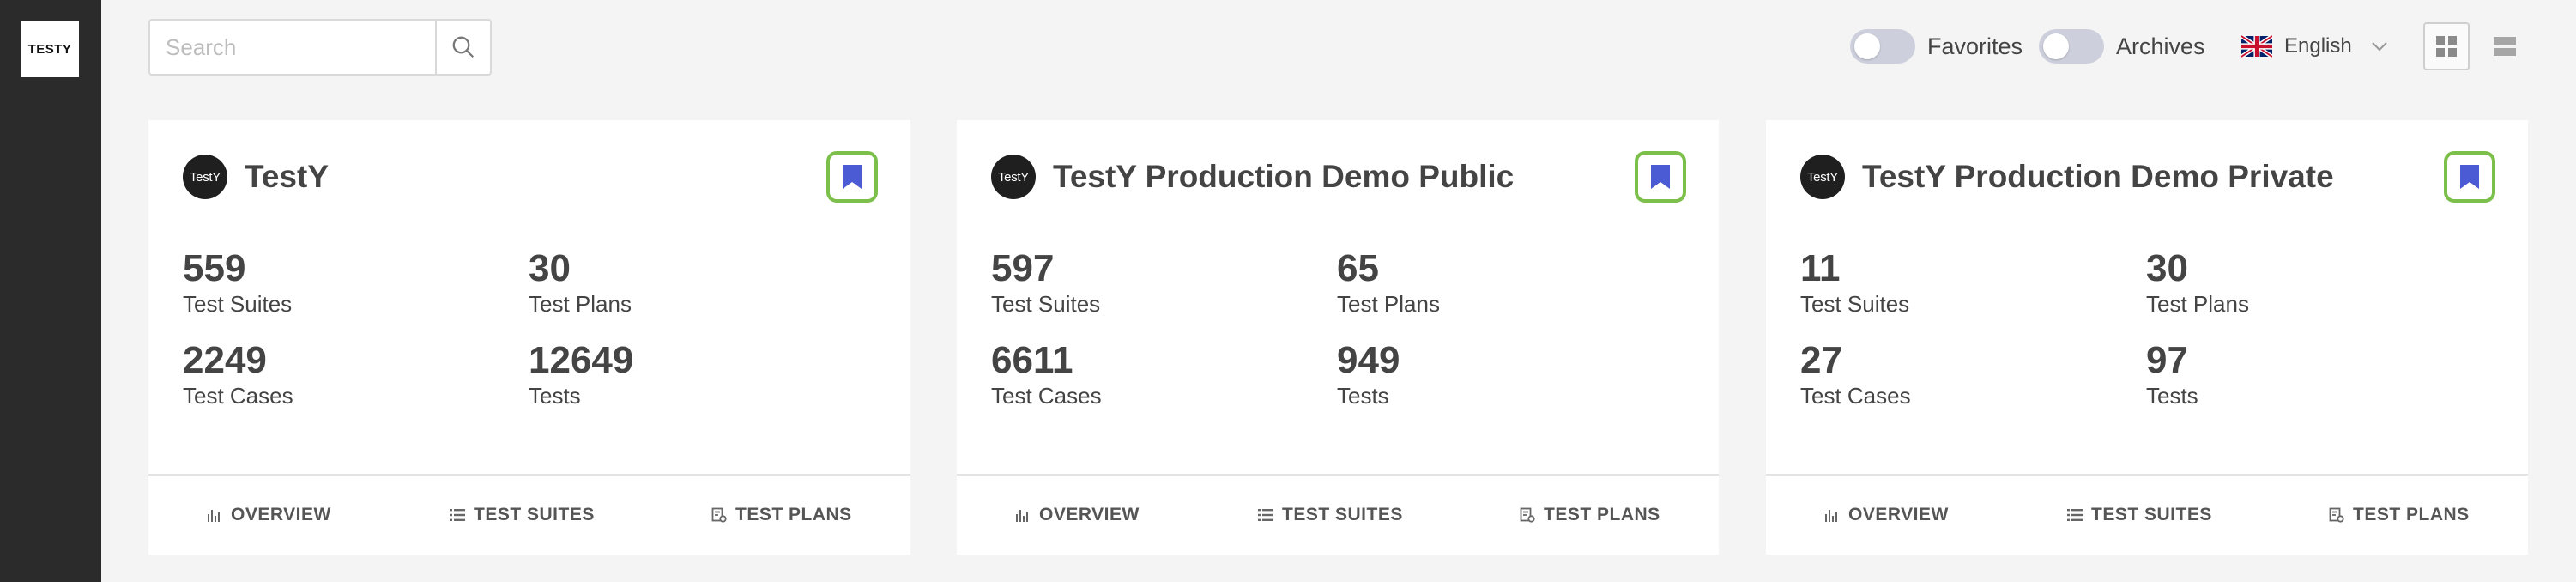 The image size is (2576, 582). I want to click on search-bar, so click(320, 47).